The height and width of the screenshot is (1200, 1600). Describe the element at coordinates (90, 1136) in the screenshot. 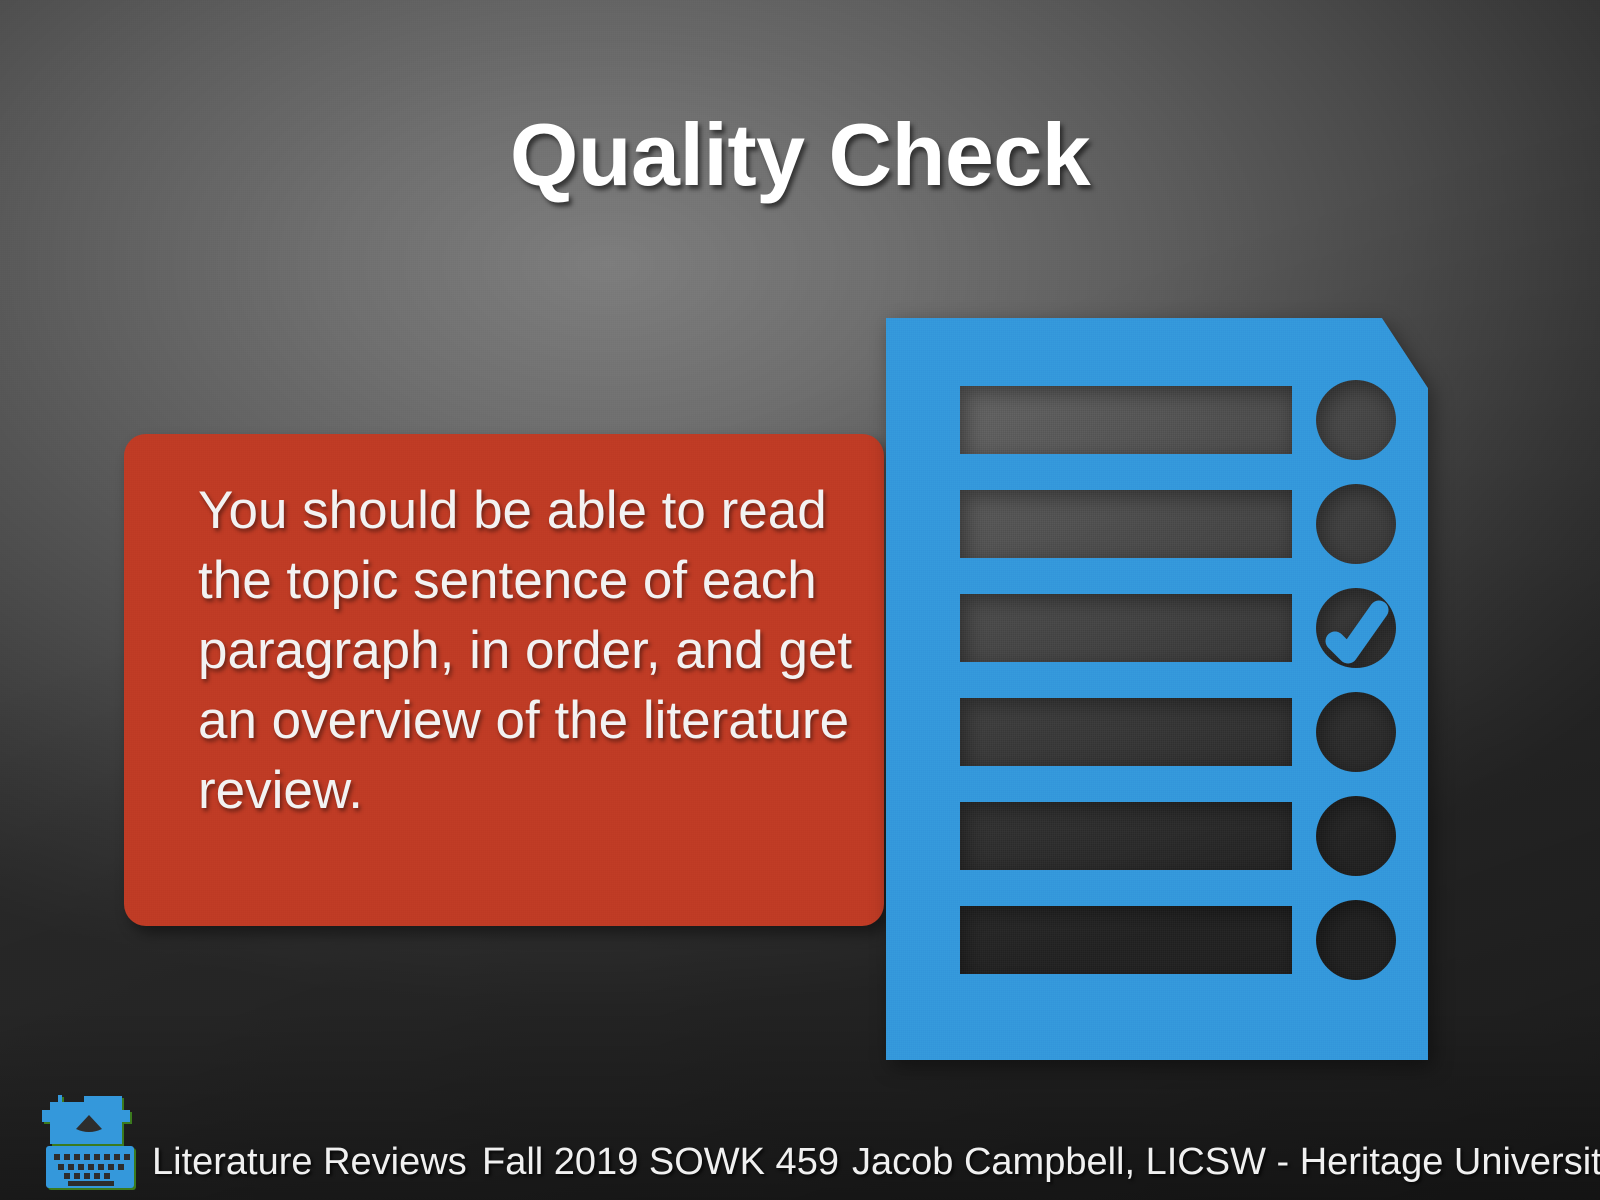

I see `typewriter-icon` at that location.